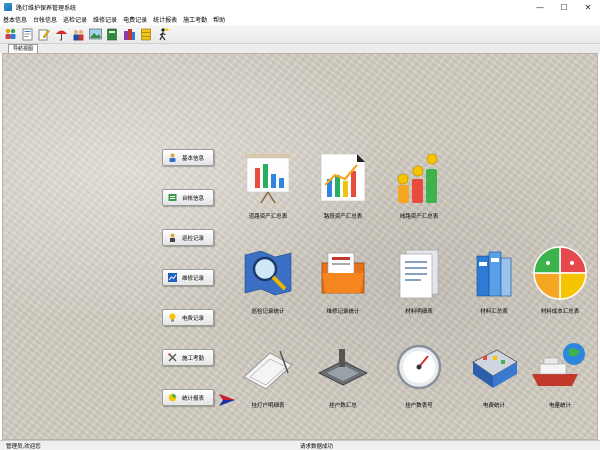  Describe the element at coordinates (172, 157) in the screenshot. I see `person-icon` at that location.